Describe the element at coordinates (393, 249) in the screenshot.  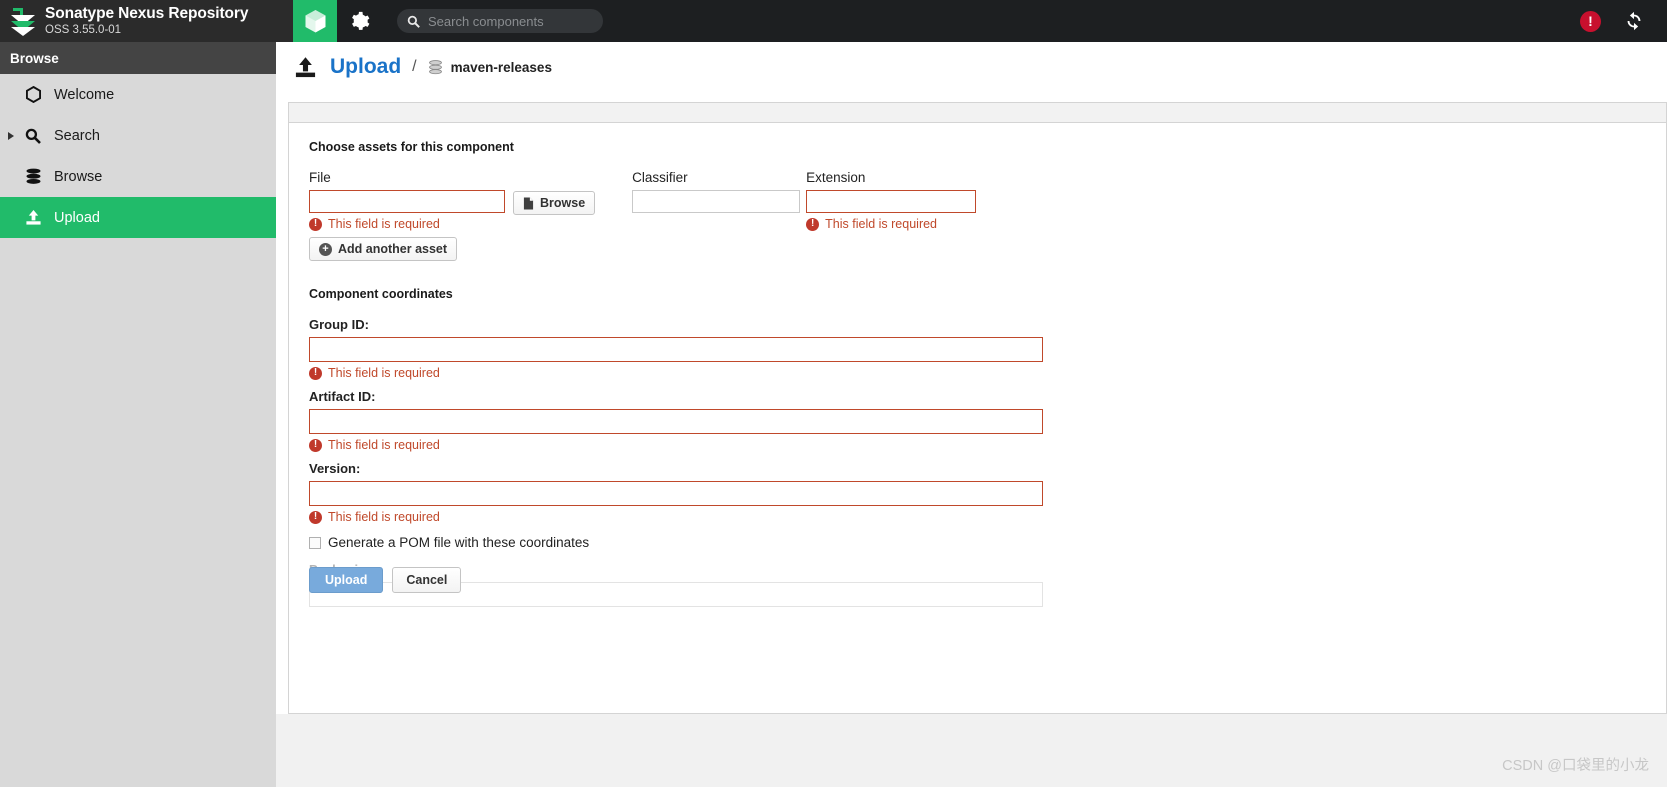
I see `add-another-asset-label: Add another asset` at that location.